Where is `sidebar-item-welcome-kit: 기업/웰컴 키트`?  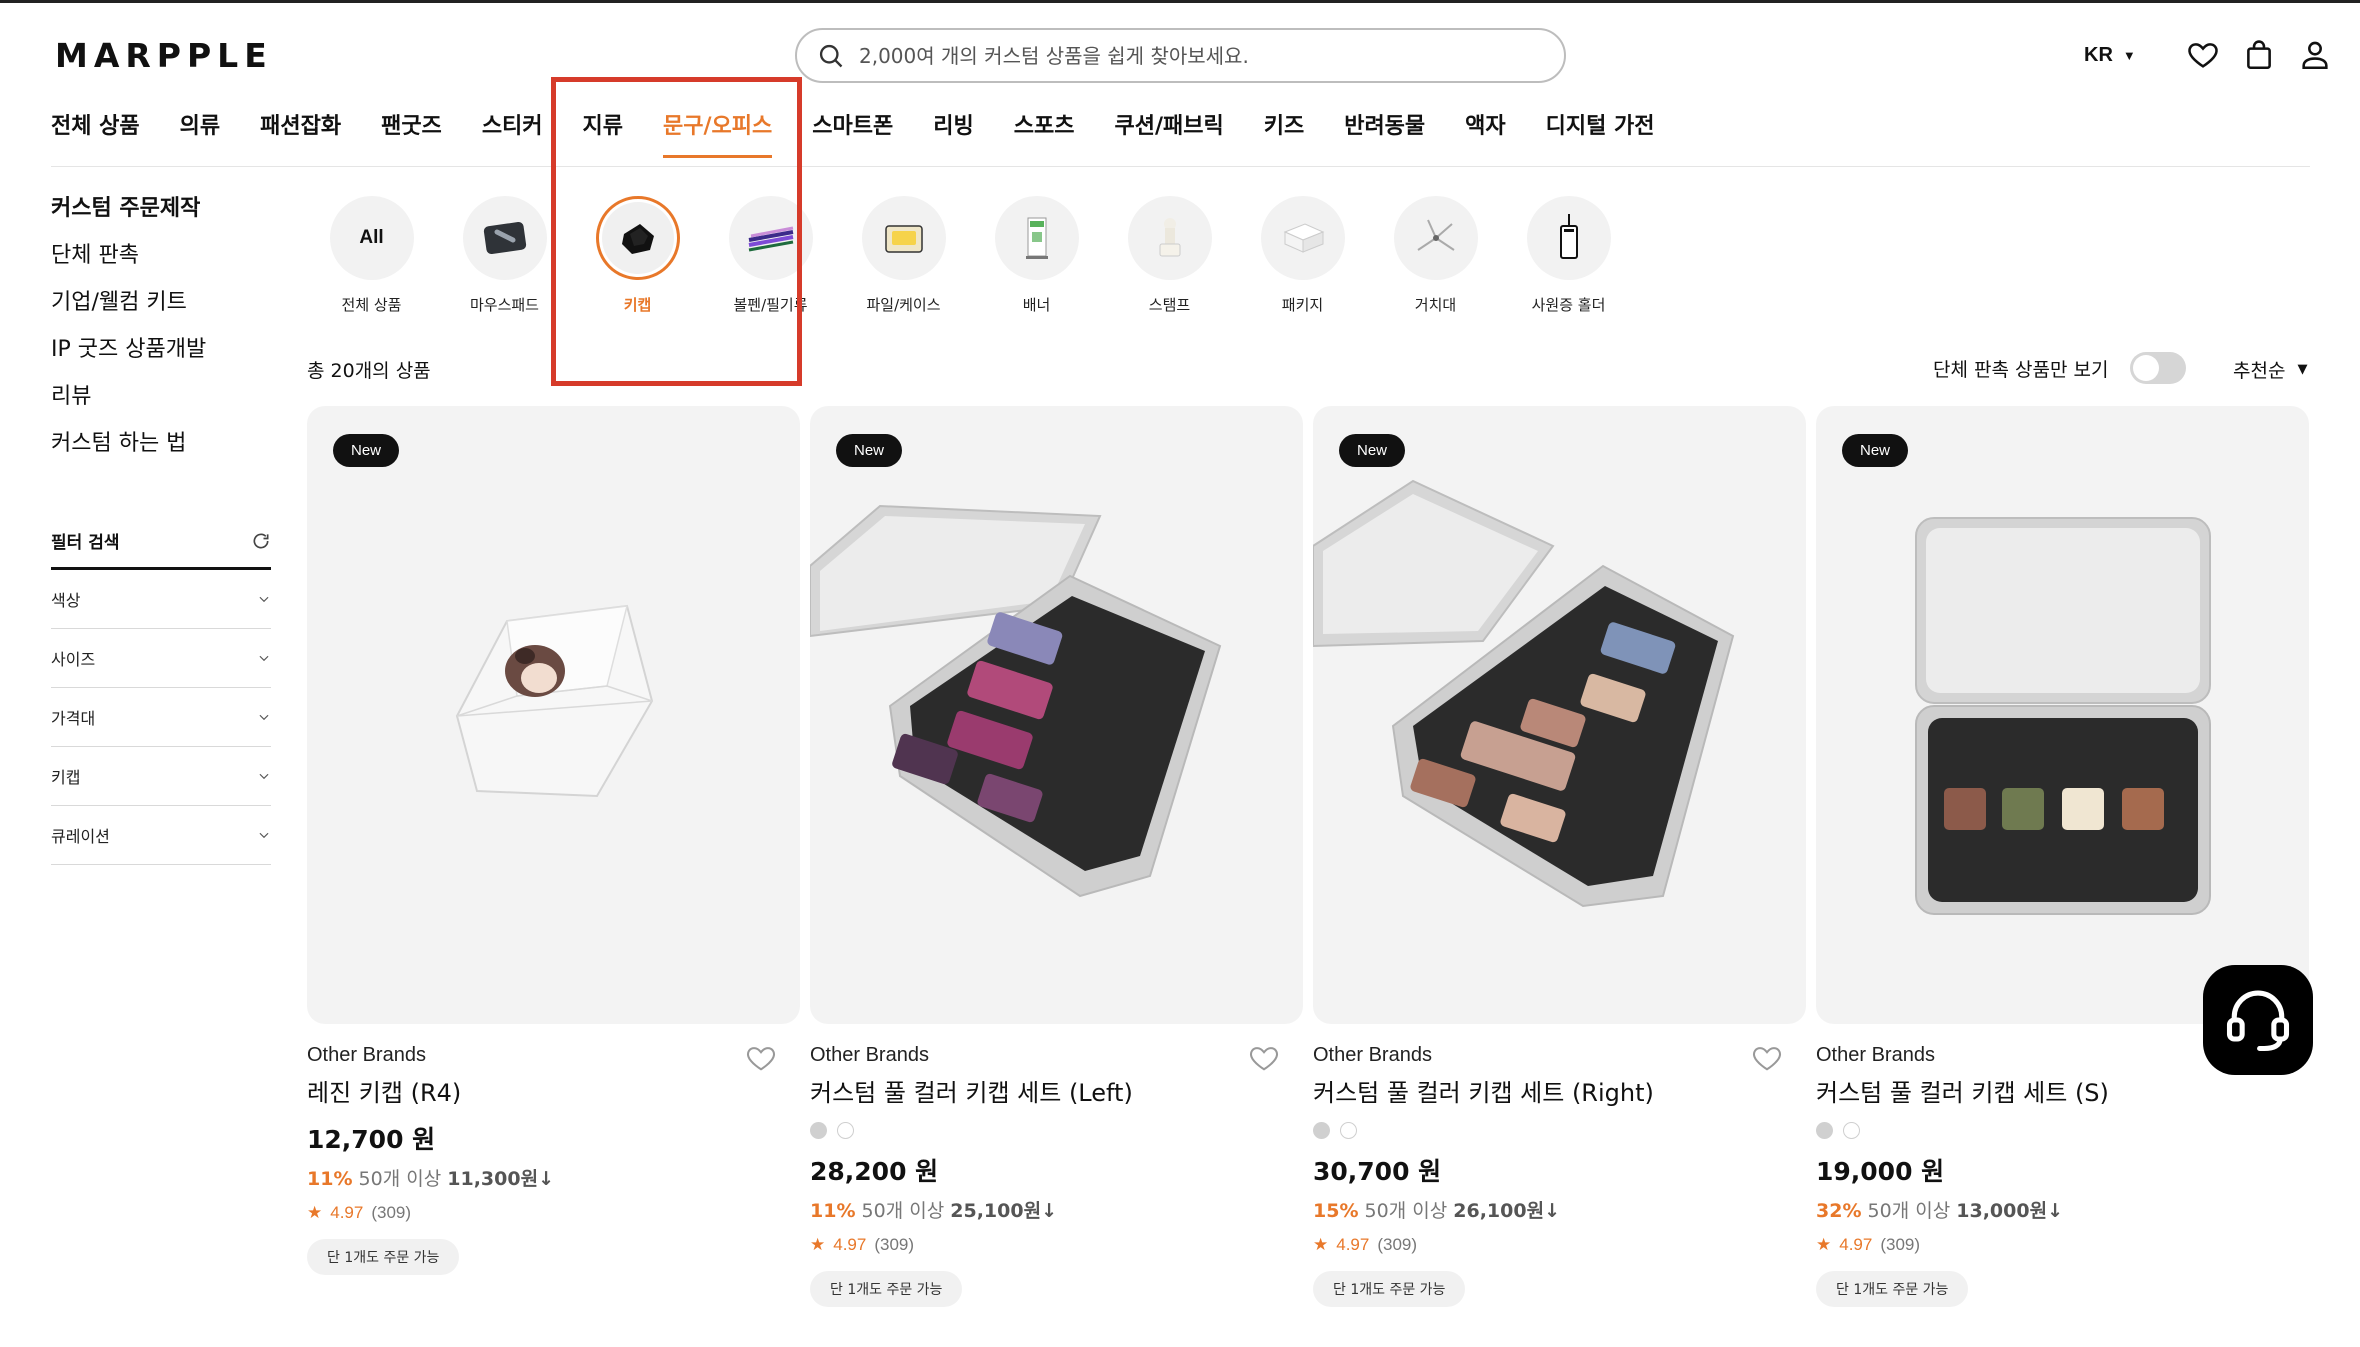
sidebar-item-welcome-kit: 기업/웰컴 키트 is located at coordinates (128, 312).